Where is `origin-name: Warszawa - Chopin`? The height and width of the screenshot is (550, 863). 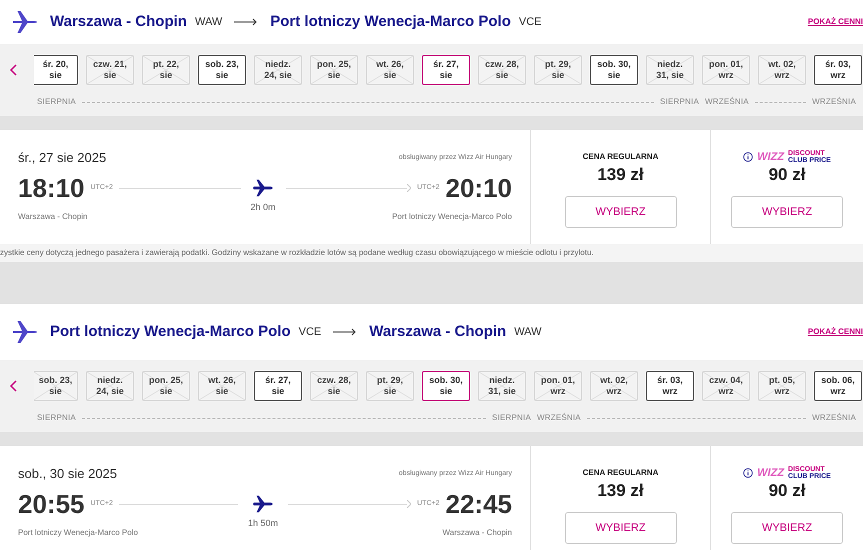 origin-name: Warszawa - Chopin is located at coordinates (118, 22).